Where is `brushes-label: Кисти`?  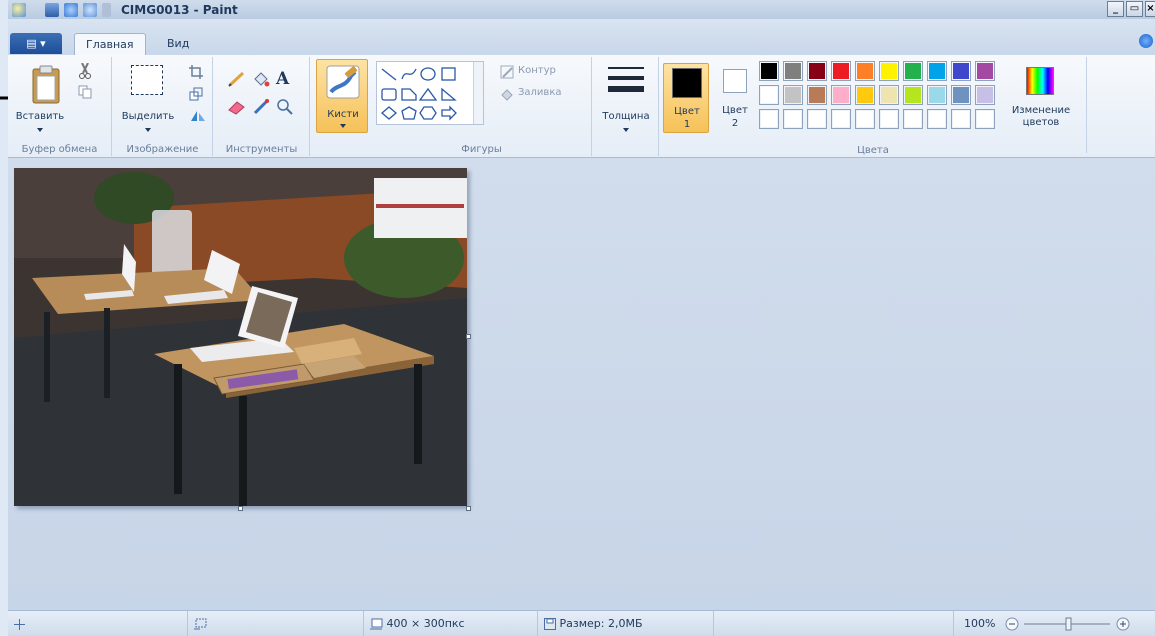 brushes-label: Кисти is located at coordinates (343, 114).